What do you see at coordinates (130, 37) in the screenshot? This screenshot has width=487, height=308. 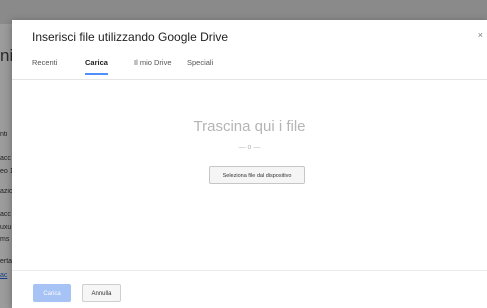 I see `dialog-title: Inserisci file utilizzando Google Drive` at bounding box center [130, 37].